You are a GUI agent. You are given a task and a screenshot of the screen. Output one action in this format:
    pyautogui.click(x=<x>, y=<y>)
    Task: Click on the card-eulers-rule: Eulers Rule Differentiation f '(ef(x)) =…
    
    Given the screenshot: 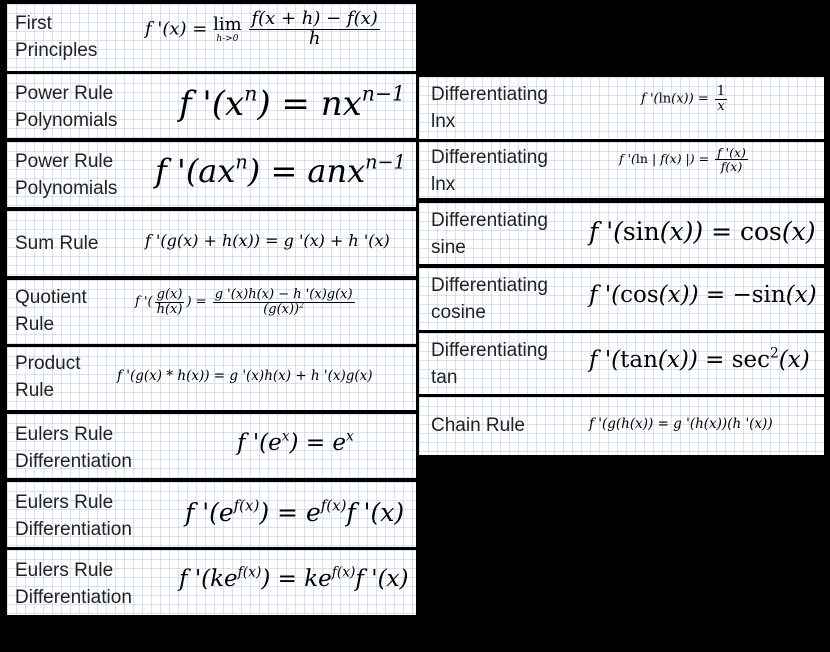 What is the action you would take?
    pyautogui.click(x=211, y=514)
    